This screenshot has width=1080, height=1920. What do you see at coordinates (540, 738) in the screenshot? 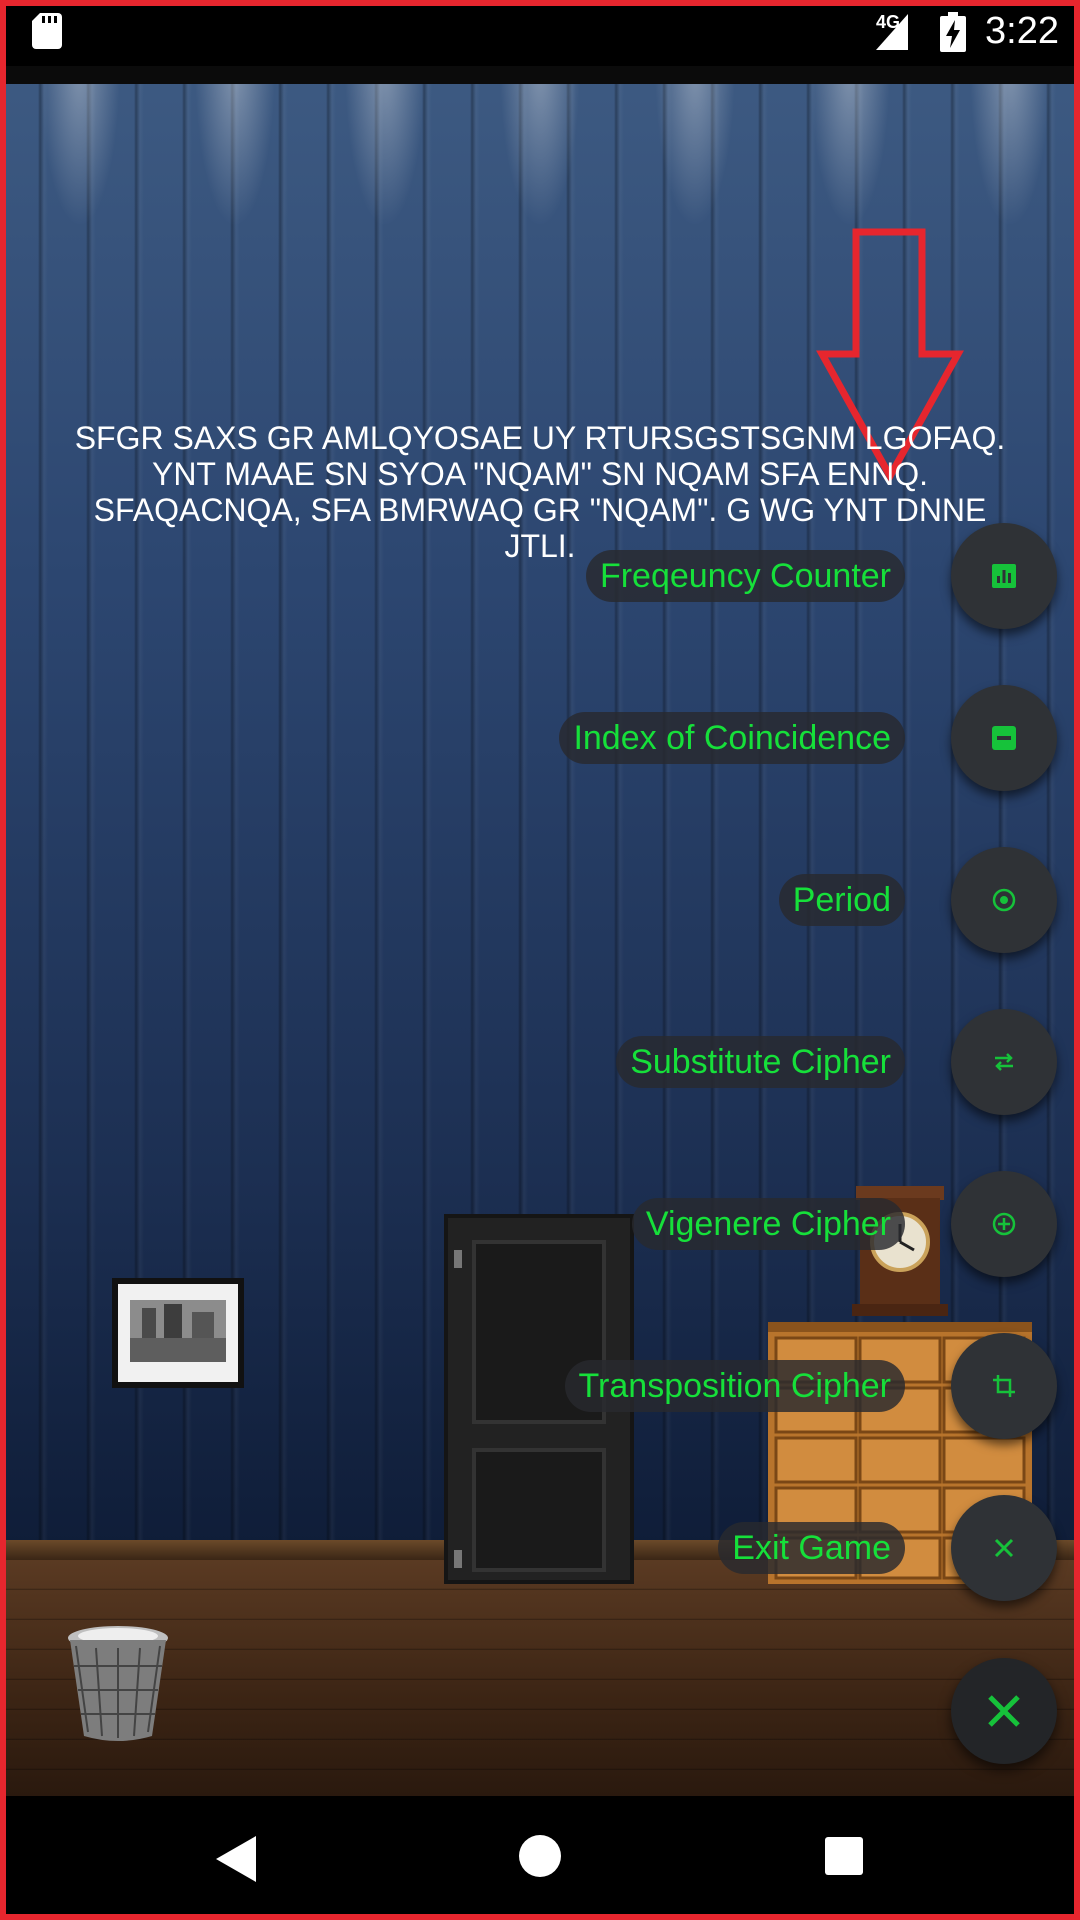
I see `fab-item-index-of-coincidence: Index of Coincidence` at bounding box center [540, 738].